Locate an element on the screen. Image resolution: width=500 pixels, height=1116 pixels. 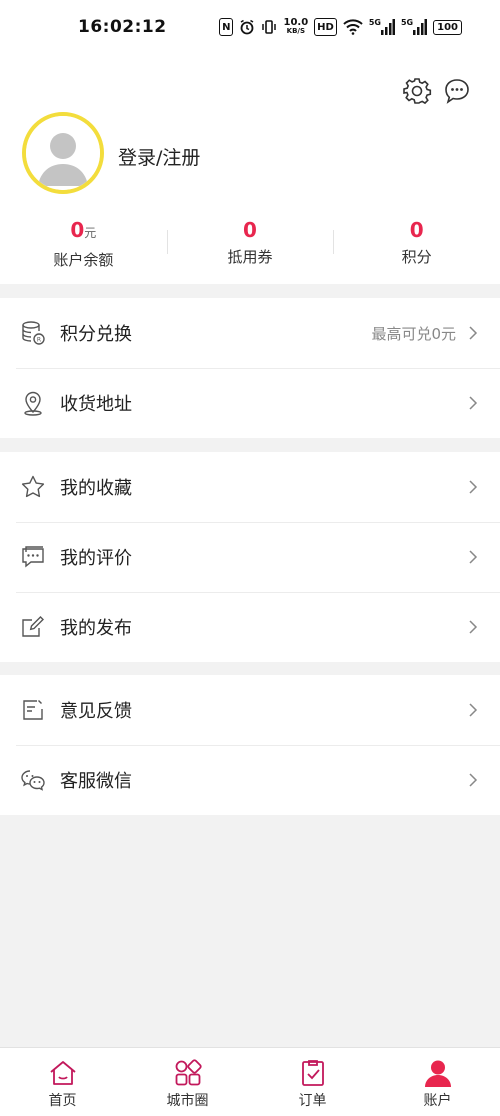
wechat-icon is located at coordinates (33, 780).